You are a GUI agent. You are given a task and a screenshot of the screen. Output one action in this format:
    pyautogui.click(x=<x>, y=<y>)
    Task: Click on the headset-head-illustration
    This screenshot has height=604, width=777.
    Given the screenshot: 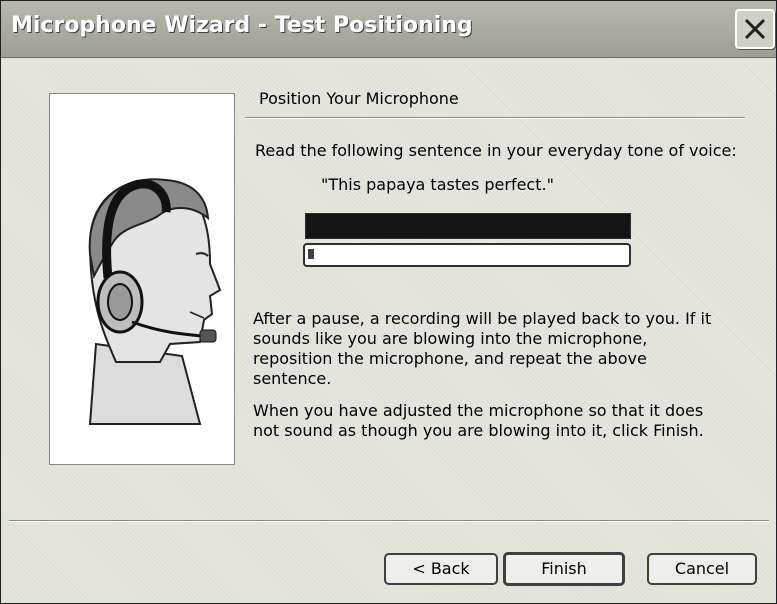 What is the action you would take?
    pyautogui.click(x=155, y=301)
    